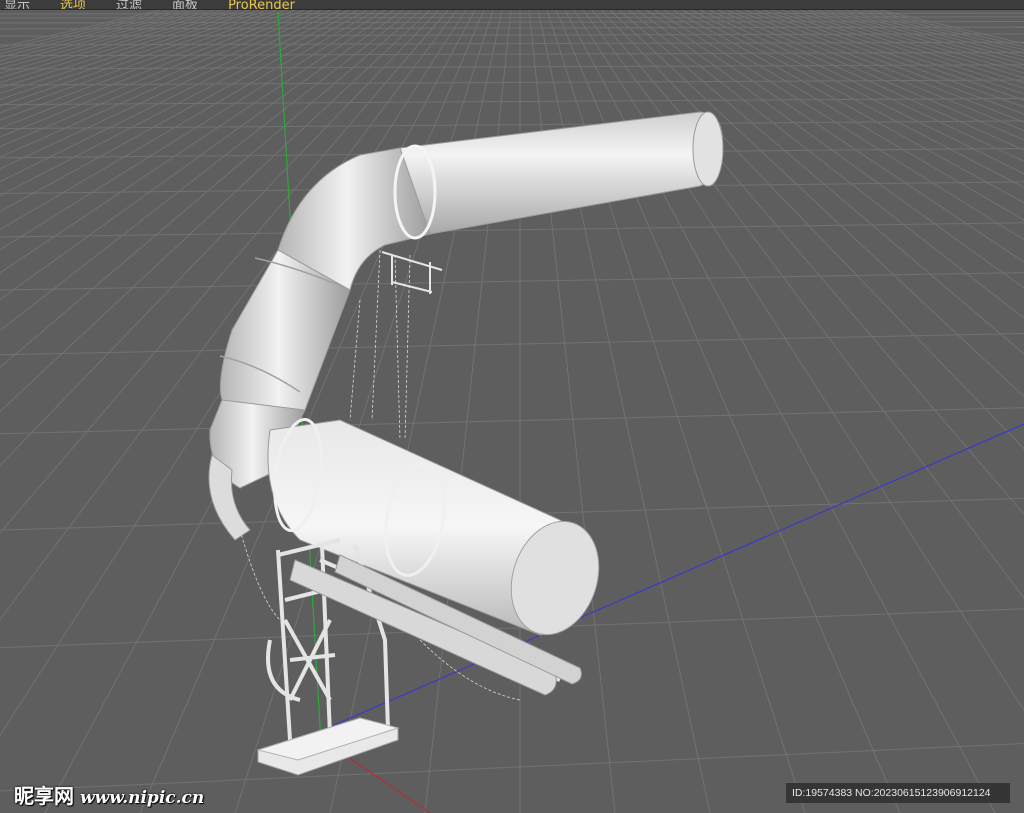 This screenshot has width=1024, height=813. Describe the element at coordinates (73, 4) in the screenshot. I see `menu-options: 选项` at that location.